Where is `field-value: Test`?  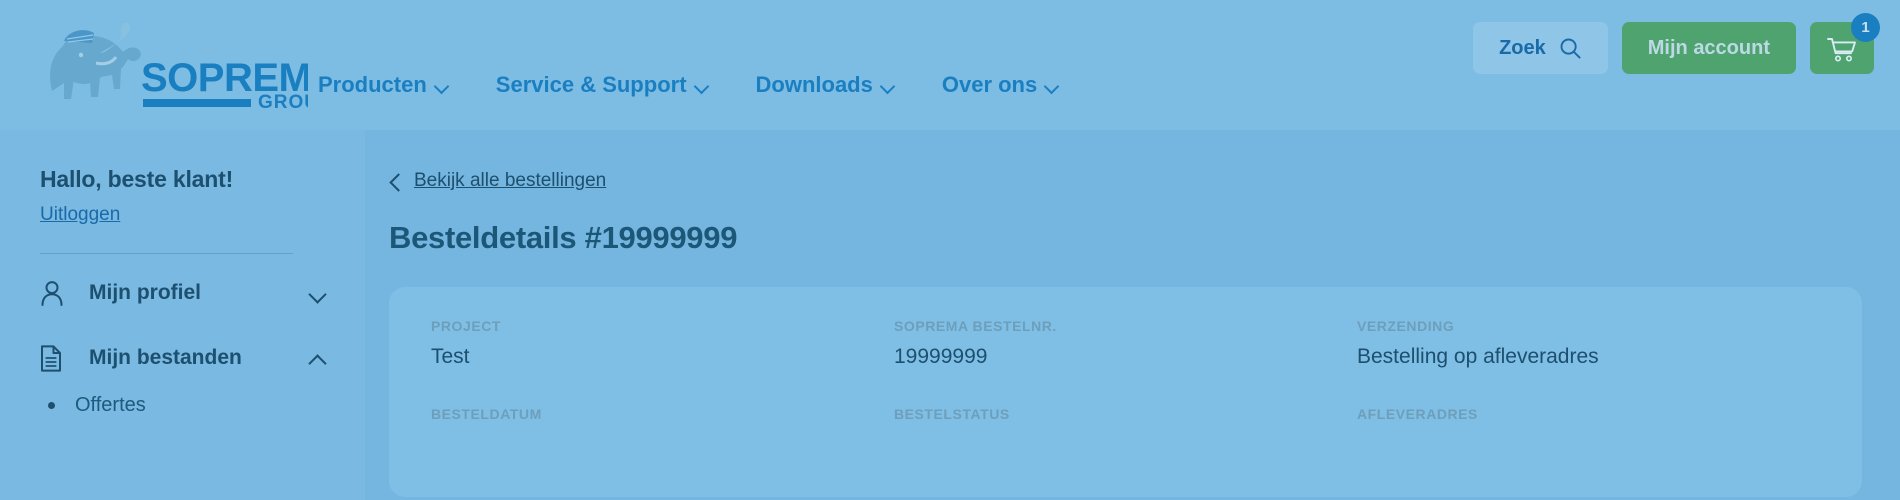 field-value: Test is located at coordinates (450, 356).